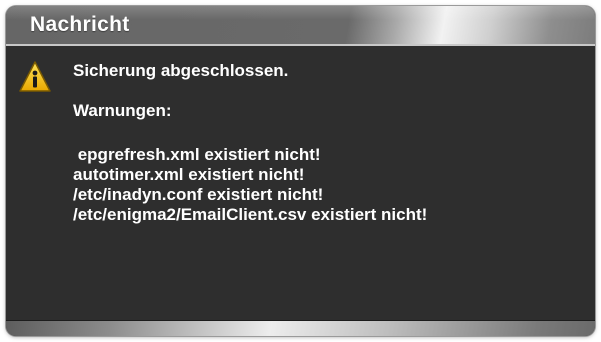 Image resolution: width=601 pixels, height=342 pixels. What do you see at coordinates (181, 70) in the screenshot?
I see `message-headline: Sicherung abgeschlossen.` at bounding box center [181, 70].